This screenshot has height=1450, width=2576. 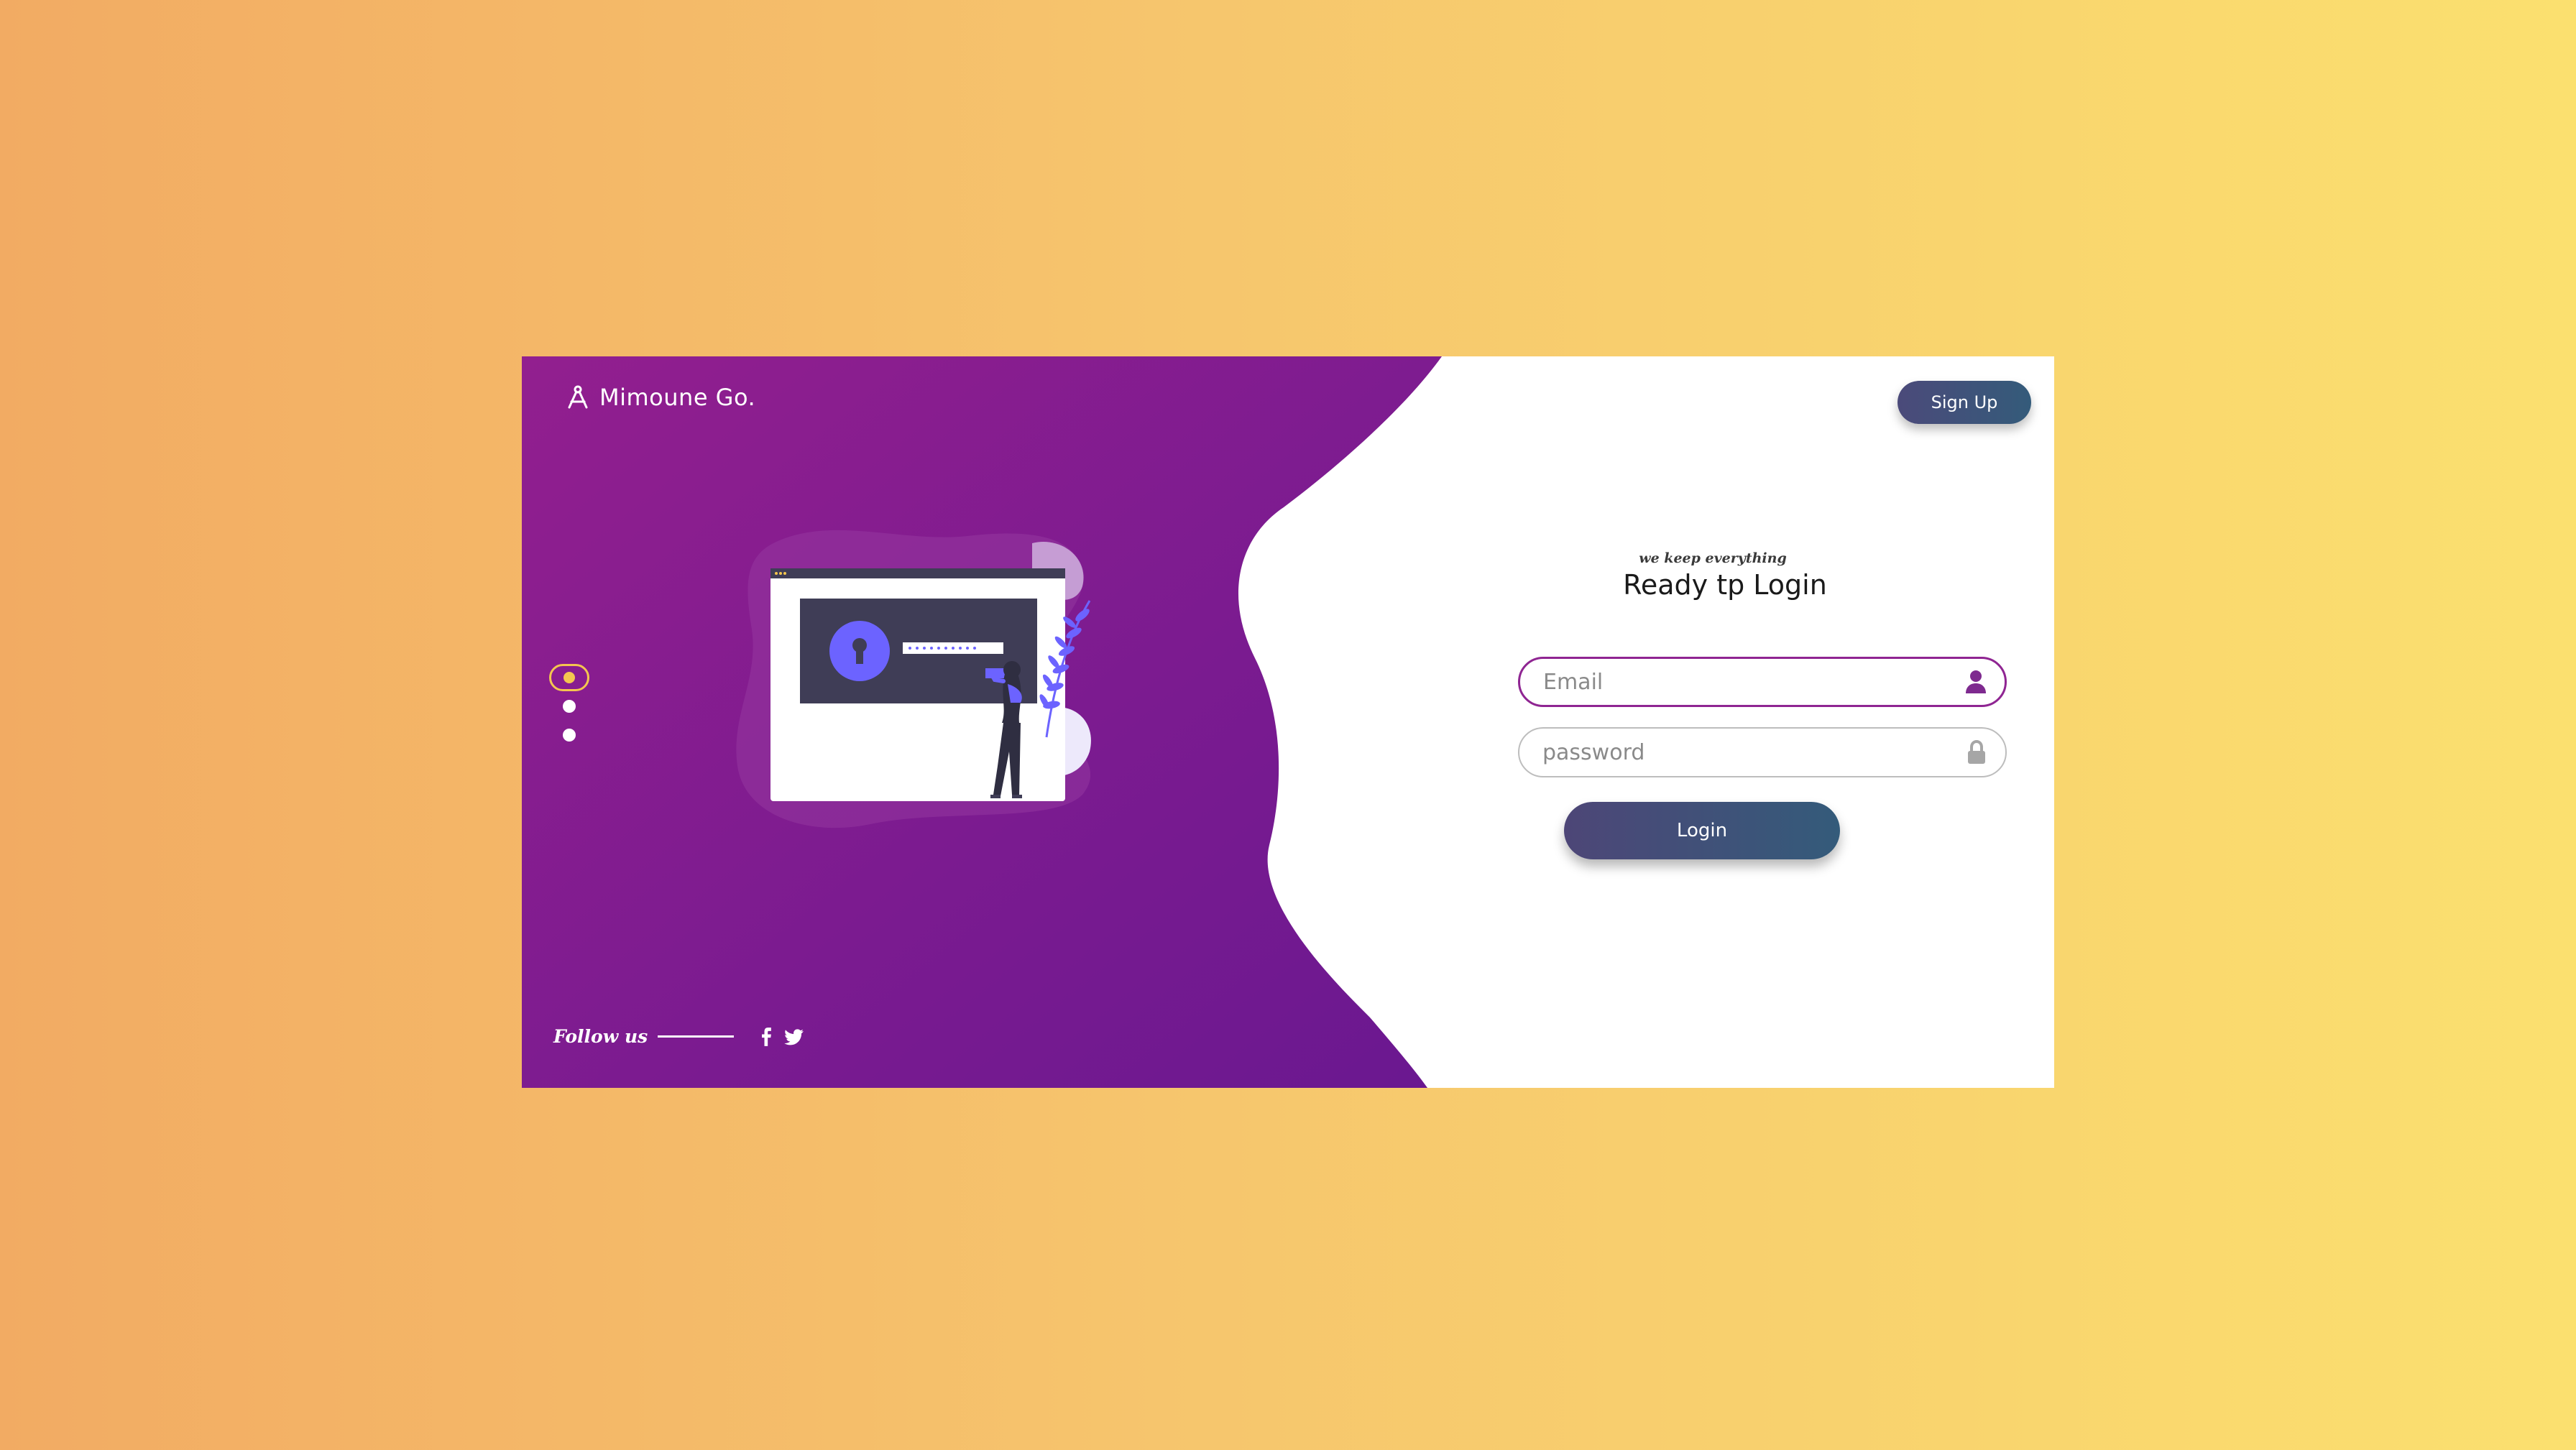 I want to click on brand-name: Mimoune Go., so click(x=677, y=397).